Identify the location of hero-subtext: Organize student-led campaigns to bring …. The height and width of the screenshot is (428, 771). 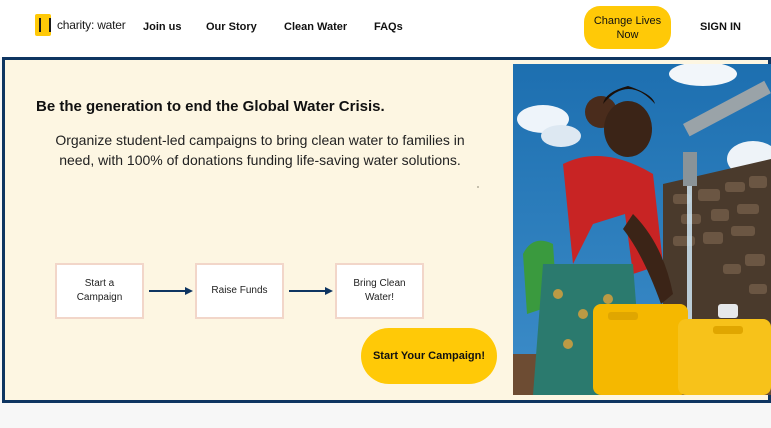
(260, 150).